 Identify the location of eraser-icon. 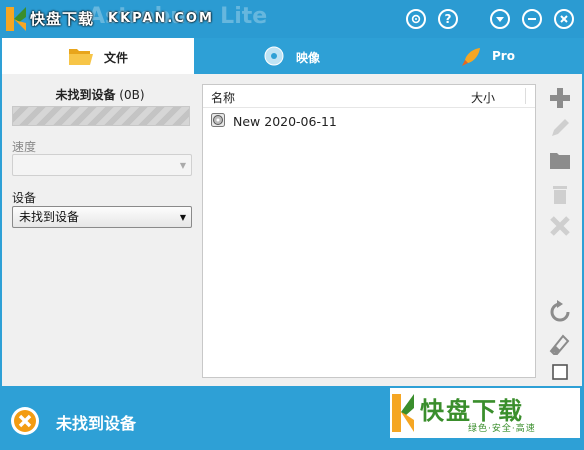
(560, 344).